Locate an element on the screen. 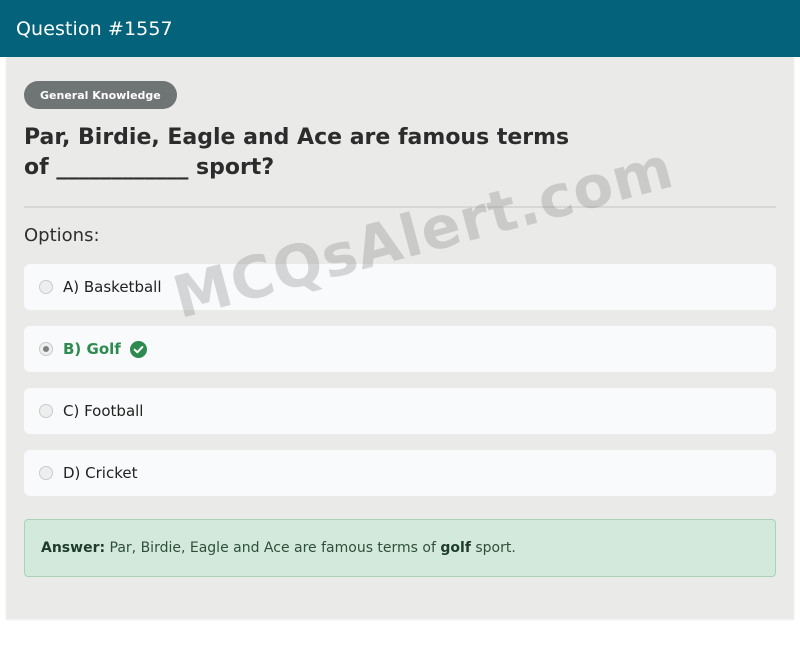 This screenshot has width=800, height=650. page-header: Question #1557 is located at coordinates (400, 28).